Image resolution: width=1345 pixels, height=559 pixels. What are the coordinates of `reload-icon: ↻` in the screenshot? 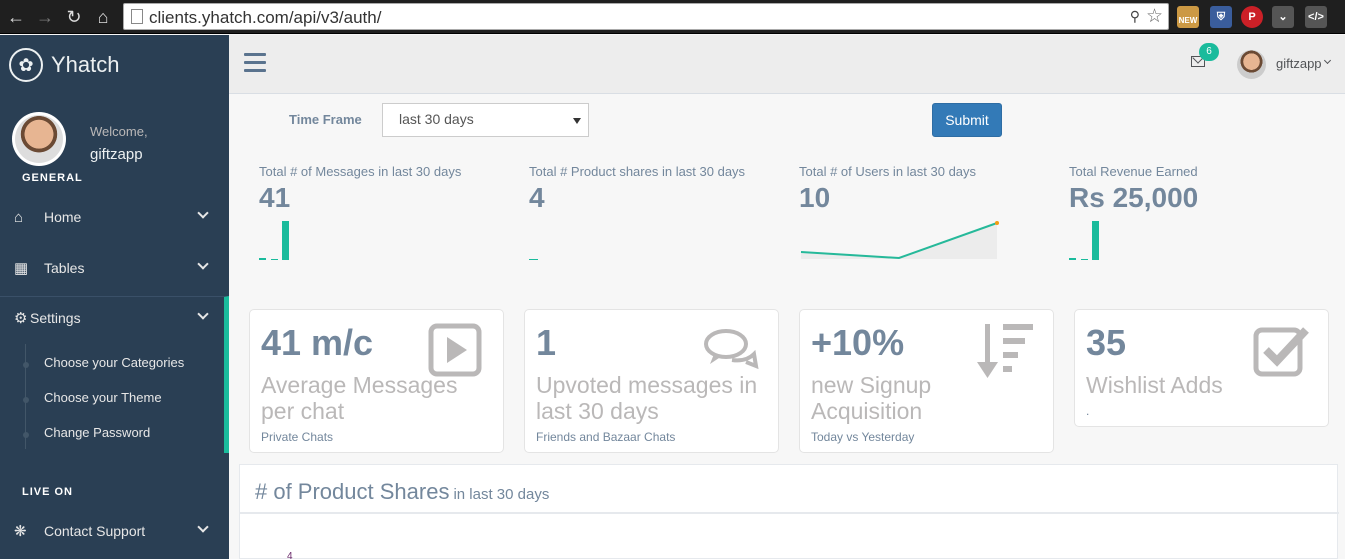 It's located at (74, 17).